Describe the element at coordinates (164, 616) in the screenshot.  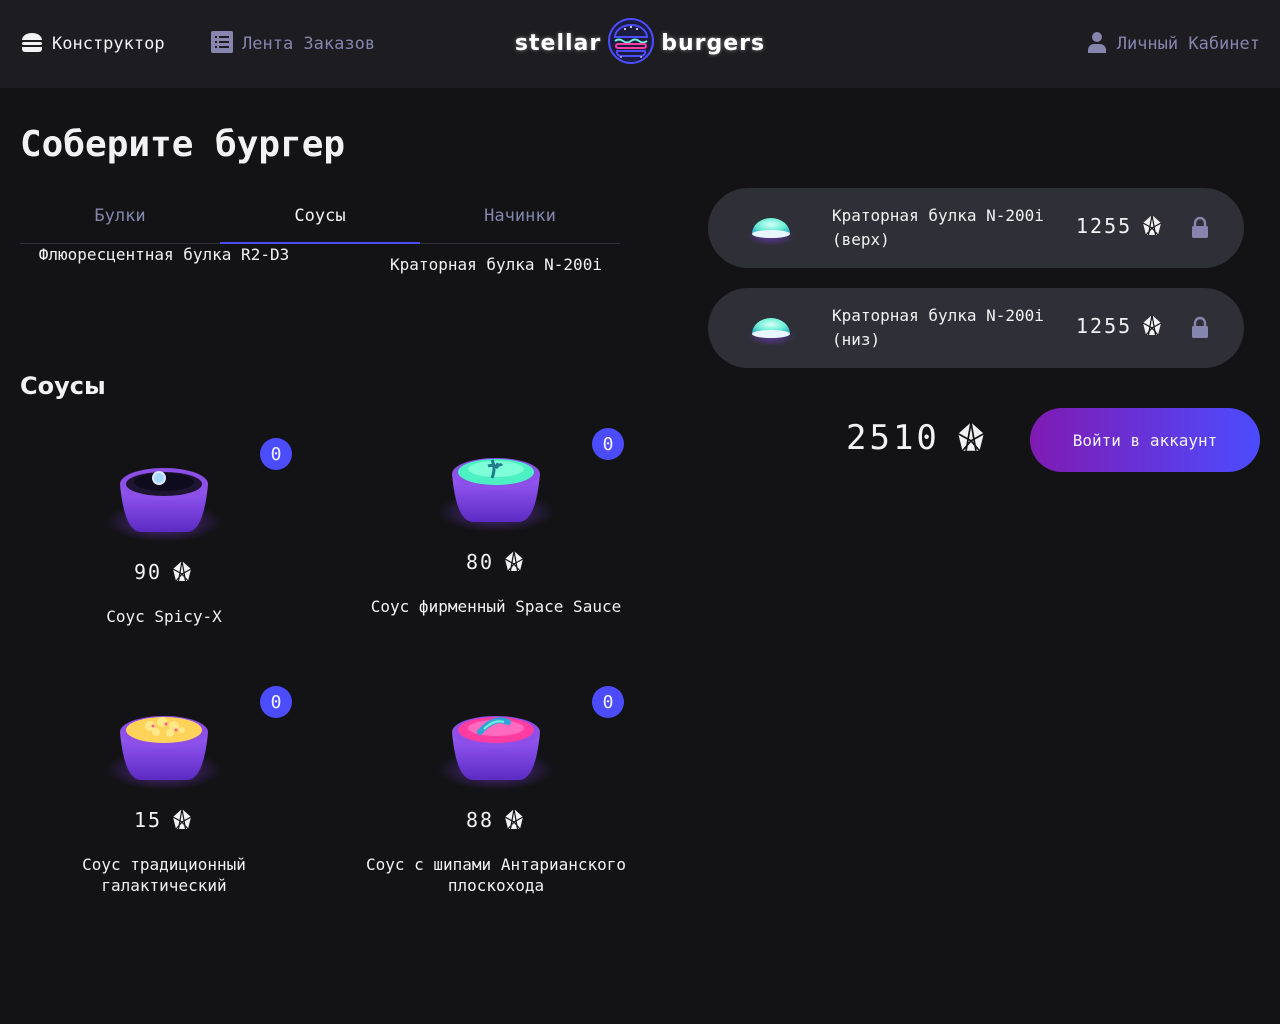
I see `ingredient-name: Соус Spicy-X` at that location.